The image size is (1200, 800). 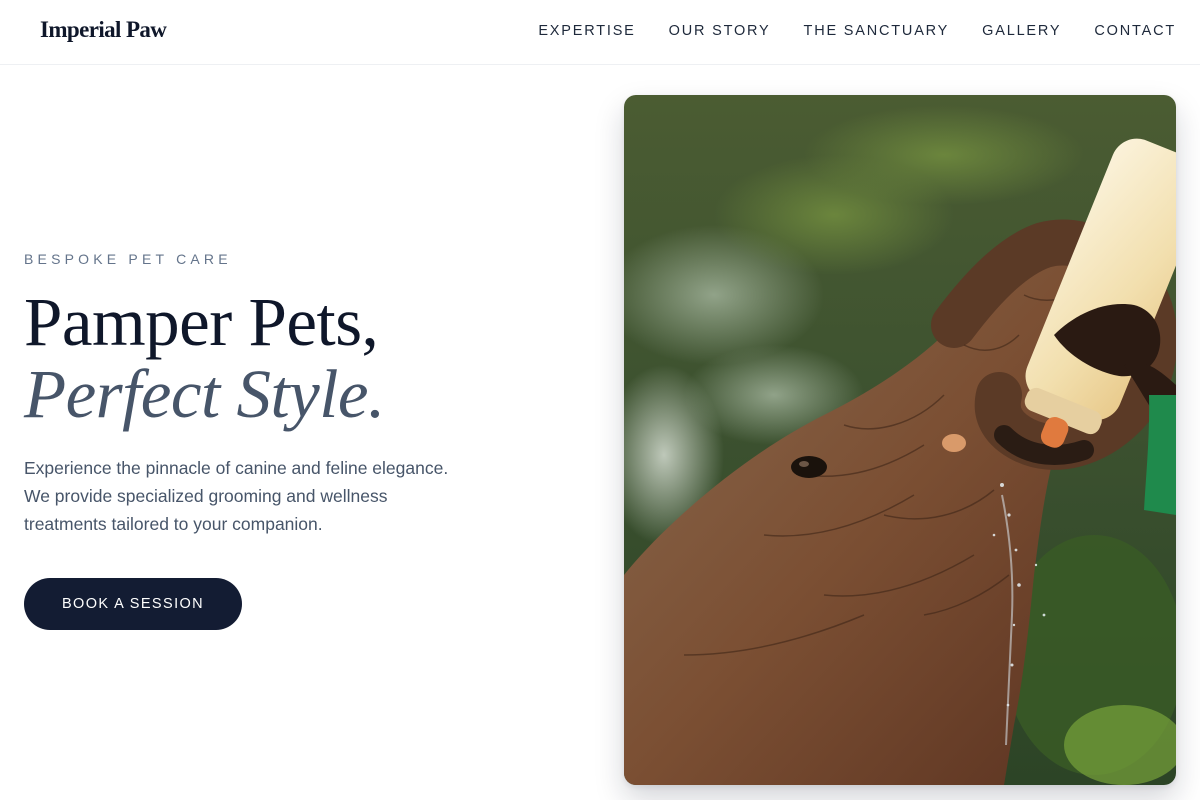 What do you see at coordinates (103, 30) in the screenshot?
I see `brand-logo: Imperial Paw` at bounding box center [103, 30].